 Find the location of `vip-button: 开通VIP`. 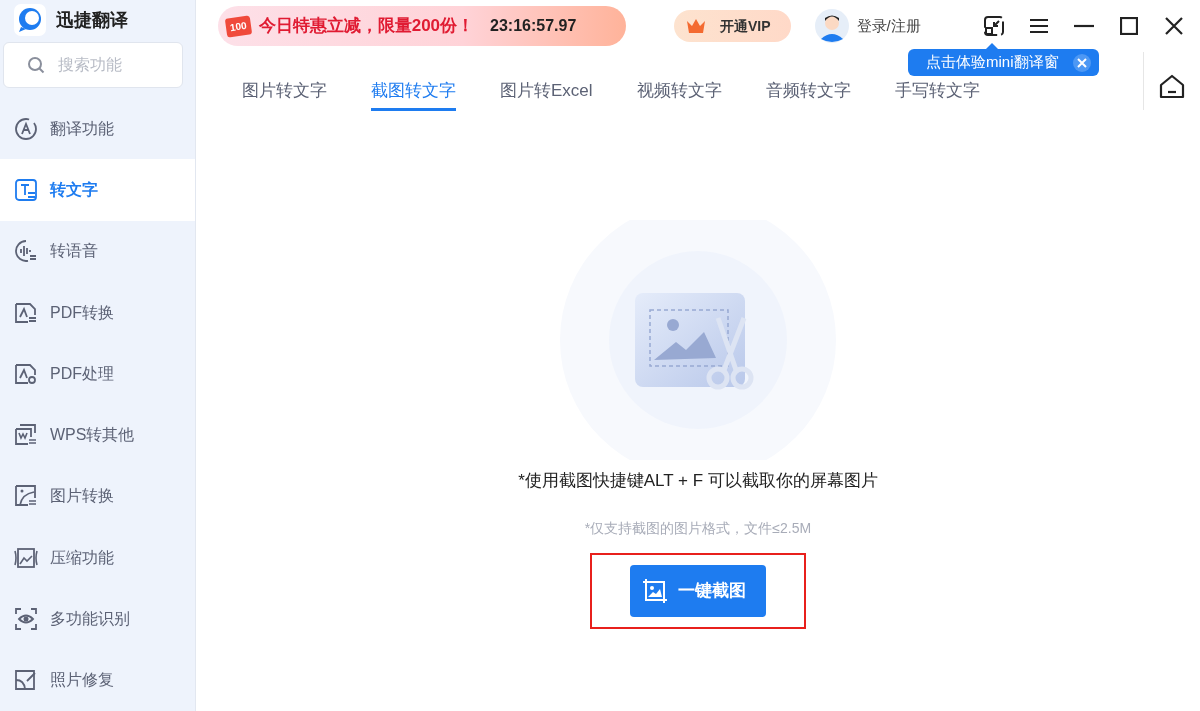

vip-button: 开通VIP is located at coordinates (732, 26).